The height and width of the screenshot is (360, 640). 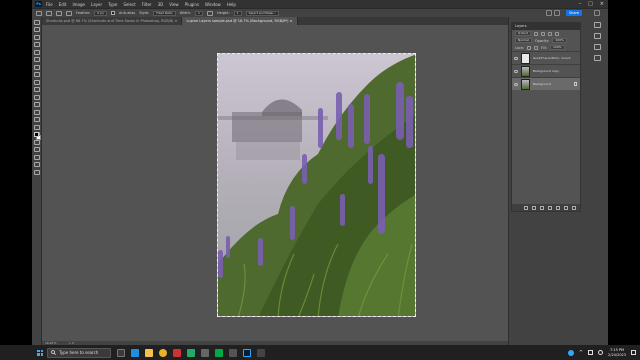 I want to click on history-panel-icon, so click(x=597, y=47).